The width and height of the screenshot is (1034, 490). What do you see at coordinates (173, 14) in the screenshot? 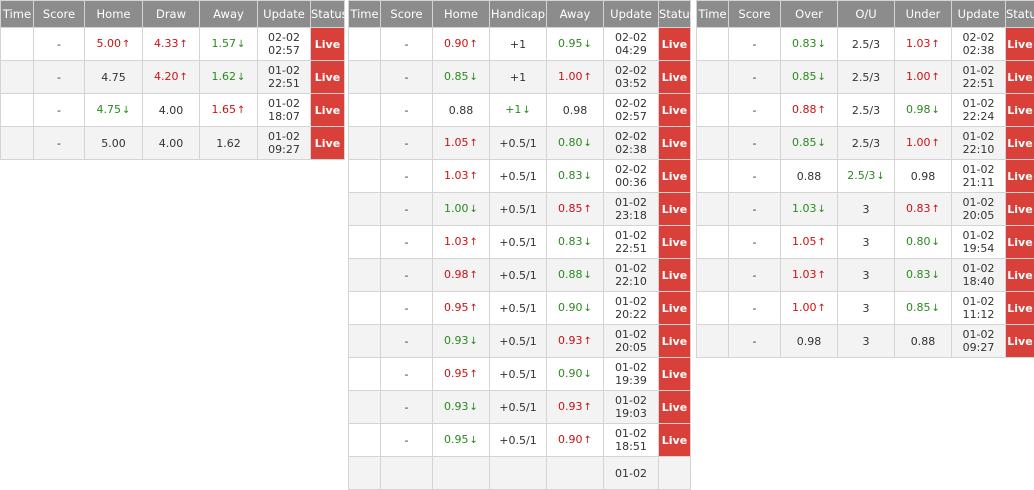
I see `table-header-row: TimeScoreHomeDrawAwayUpdateStatus` at bounding box center [173, 14].